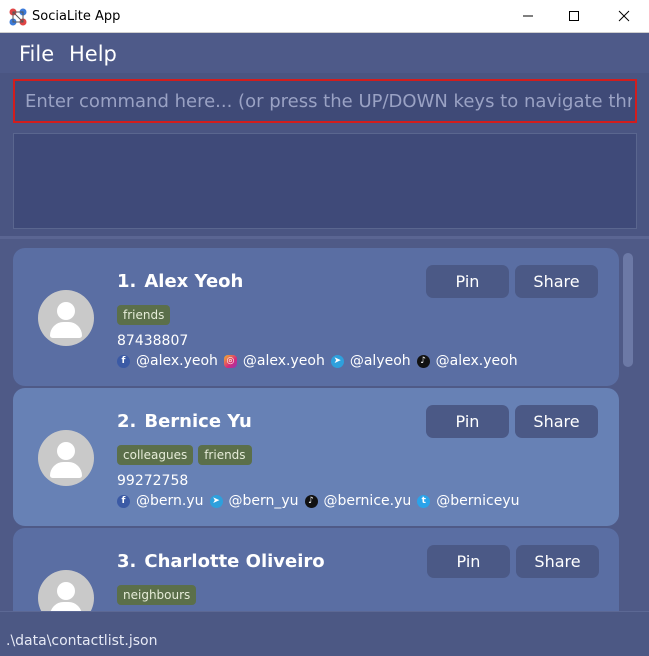 Image resolution: width=649 pixels, height=656 pixels. Describe the element at coordinates (628, 310) in the screenshot. I see `scrollbar-thumb` at that location.